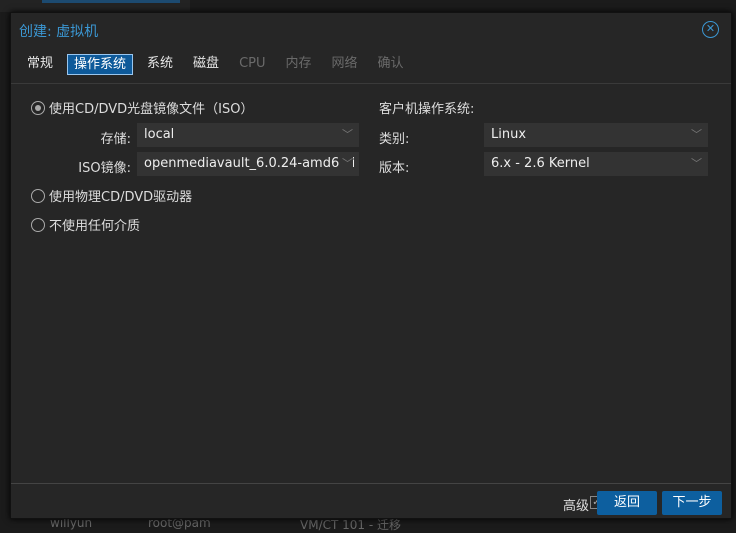 The image size is (736, 533). What do you see at coordinates (390, 63) in the screenshot?
I see `tab-confirm: 确认` at bounding box center [390, 63].